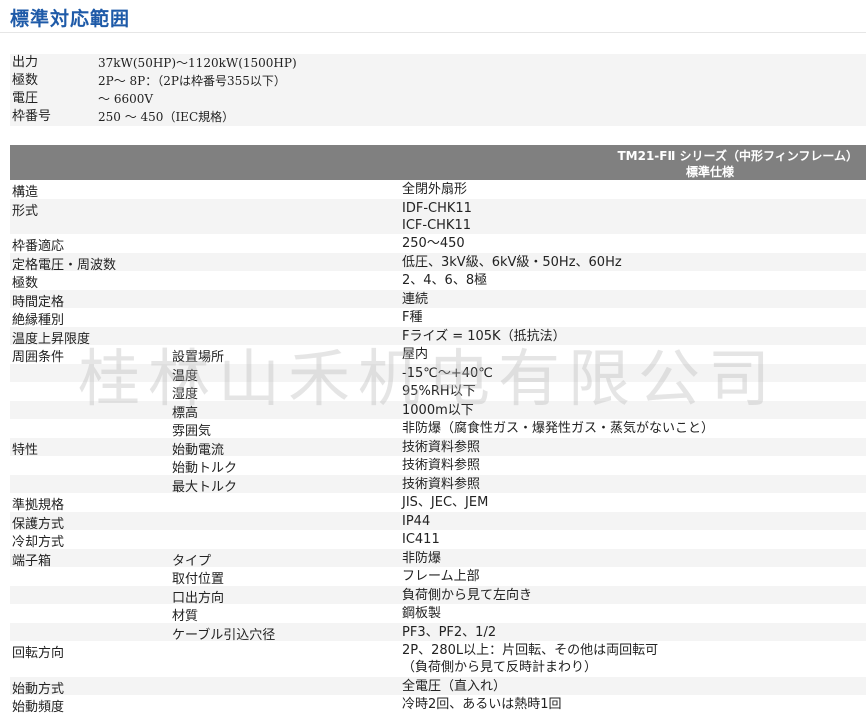 The image size is (866, 715). I want to click on spec-subcategory: 標高, so click(185, 413).